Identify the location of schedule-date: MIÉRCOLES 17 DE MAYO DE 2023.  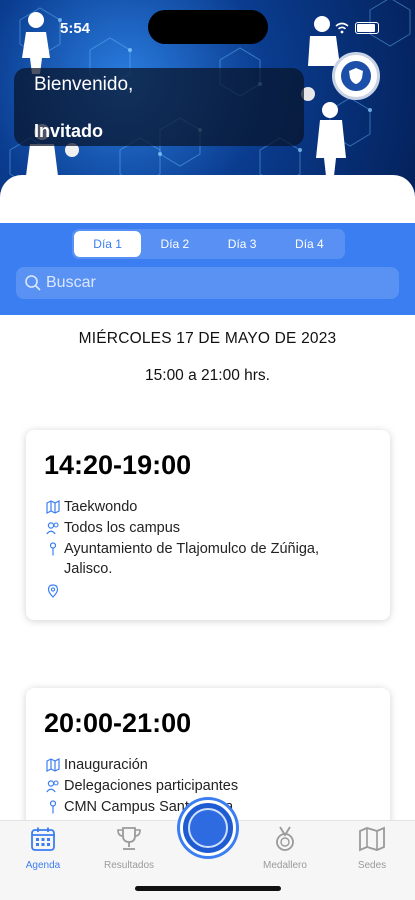
(207, 338).